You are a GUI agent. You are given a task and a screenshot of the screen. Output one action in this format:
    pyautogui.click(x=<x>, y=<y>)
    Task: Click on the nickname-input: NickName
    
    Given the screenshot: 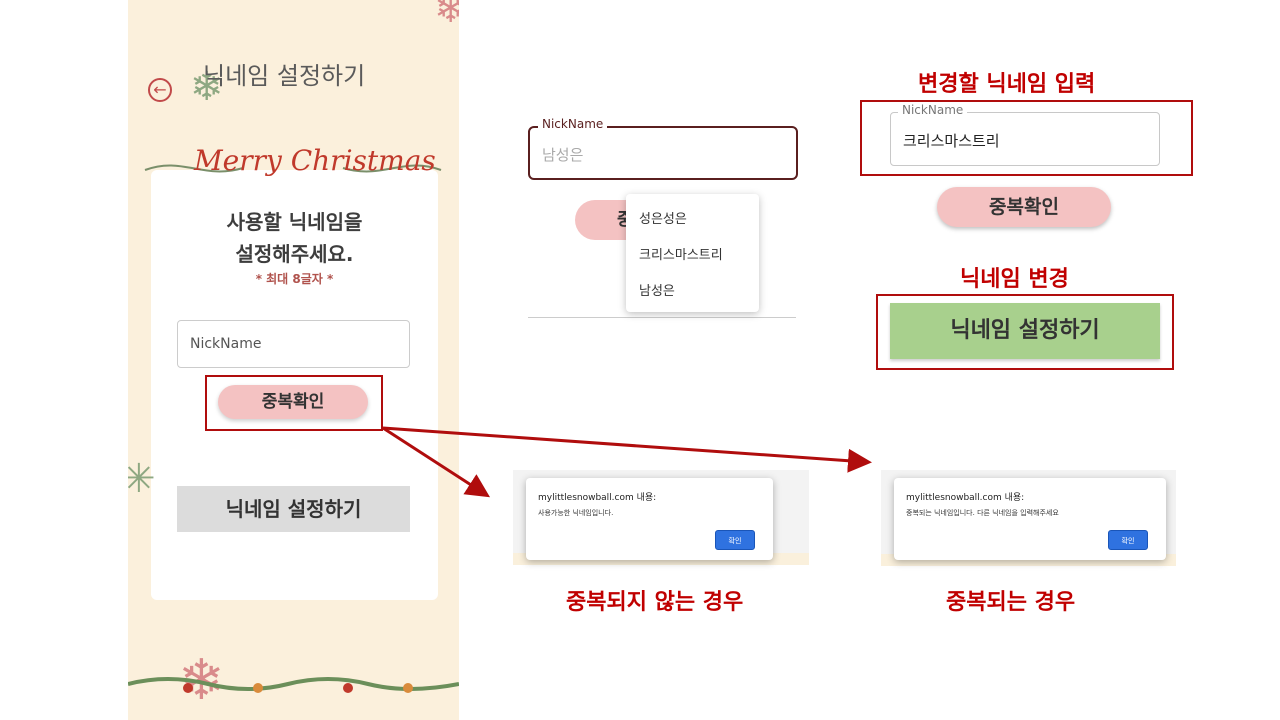 What is the action you would take?
    pyautogui.click(x=293, y=344)
    